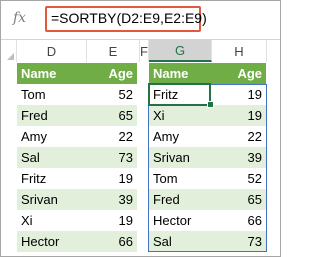  What do you see at coordinates (52, 220) in the screenshot?
I see `source-cell-name: Xi` at bounding box center [52, 220].